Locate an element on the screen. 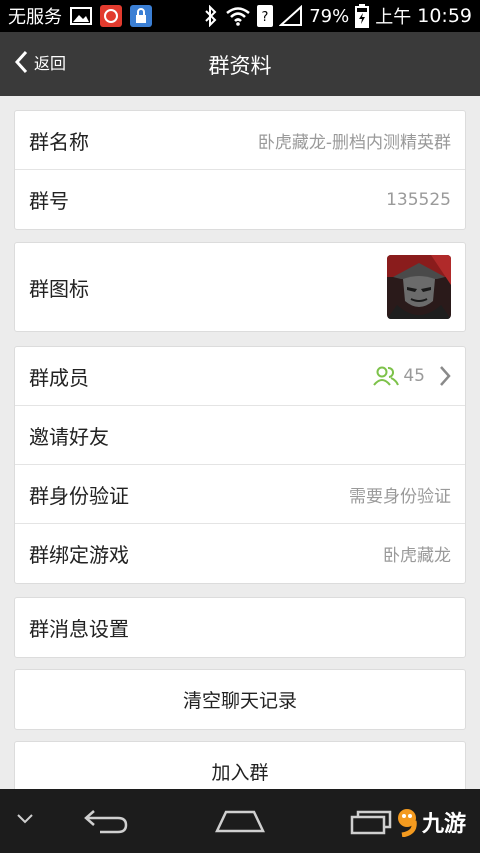 Image resolution: width=480 pixels, height=853 pixels. battery-percent: 79% is located at coordinates (329, 16).